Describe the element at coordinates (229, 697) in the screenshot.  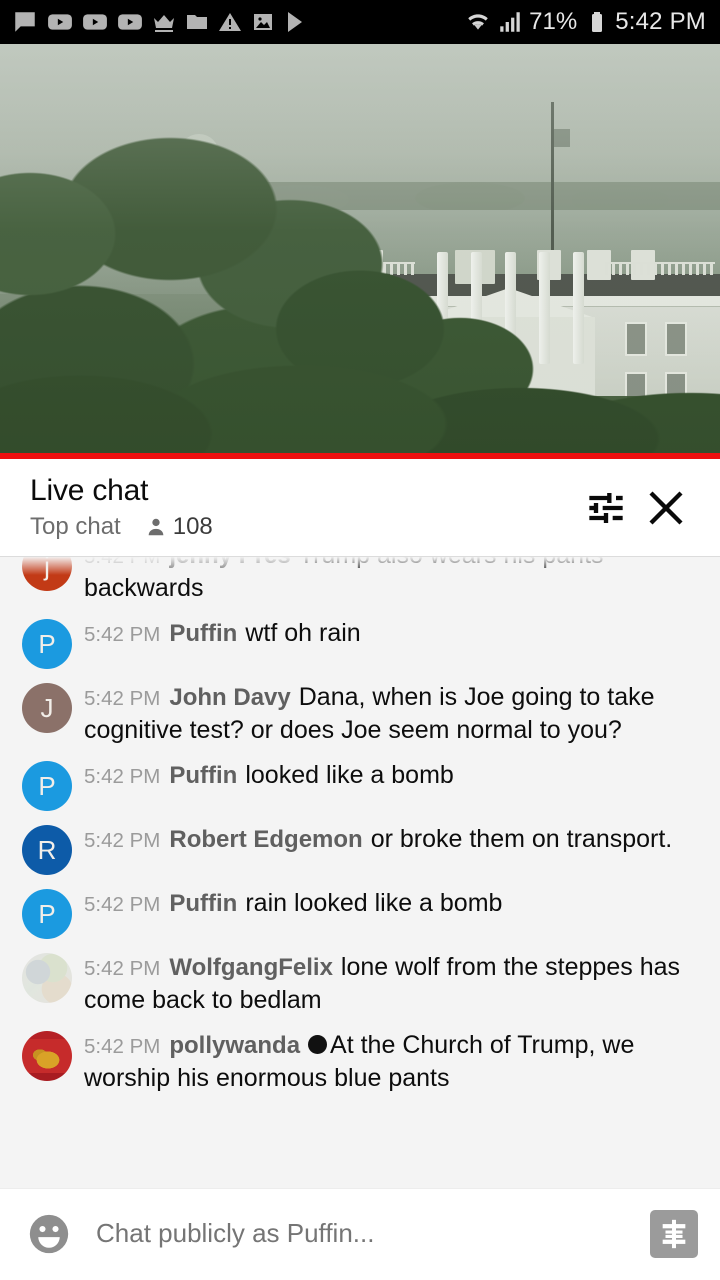
I see `message-author: John Davy` at that location.